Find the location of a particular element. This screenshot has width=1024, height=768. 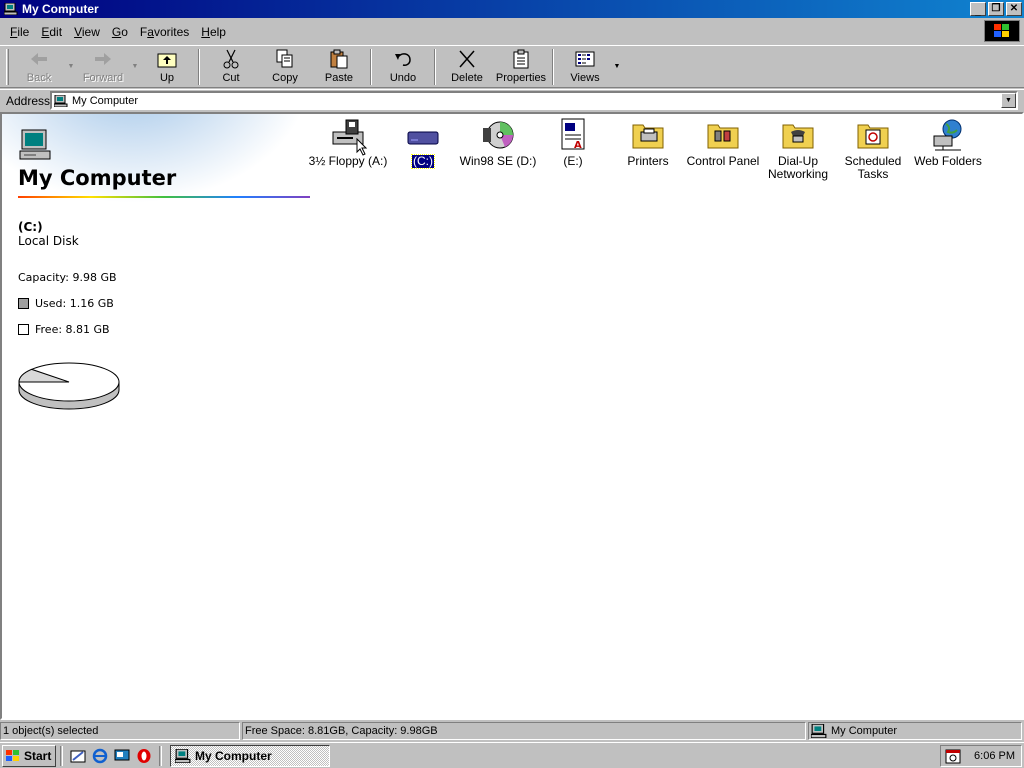

restore-icon: ❐ is located at coordinates (996, 8).